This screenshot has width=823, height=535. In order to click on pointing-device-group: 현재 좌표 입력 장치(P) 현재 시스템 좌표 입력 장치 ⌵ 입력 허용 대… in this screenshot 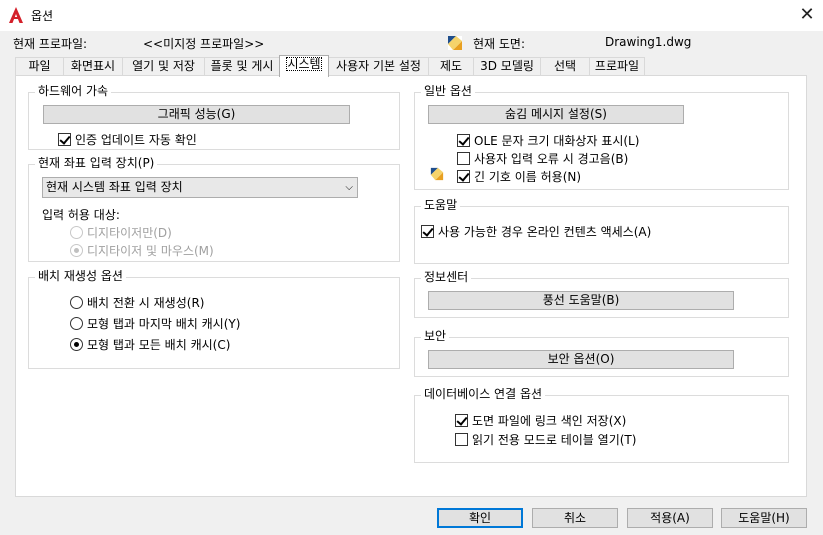, I will do `click(214, 209)`.